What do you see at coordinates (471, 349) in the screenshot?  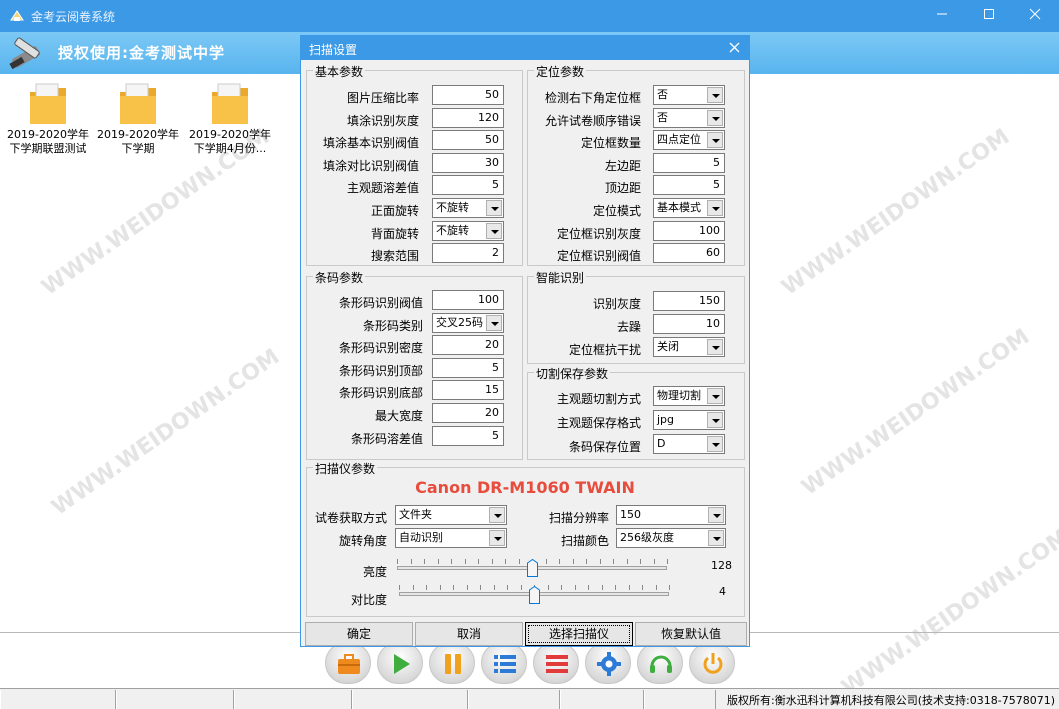 I see `smart-field-row: 定位框抗干扰` at bounding box center [471, 349].